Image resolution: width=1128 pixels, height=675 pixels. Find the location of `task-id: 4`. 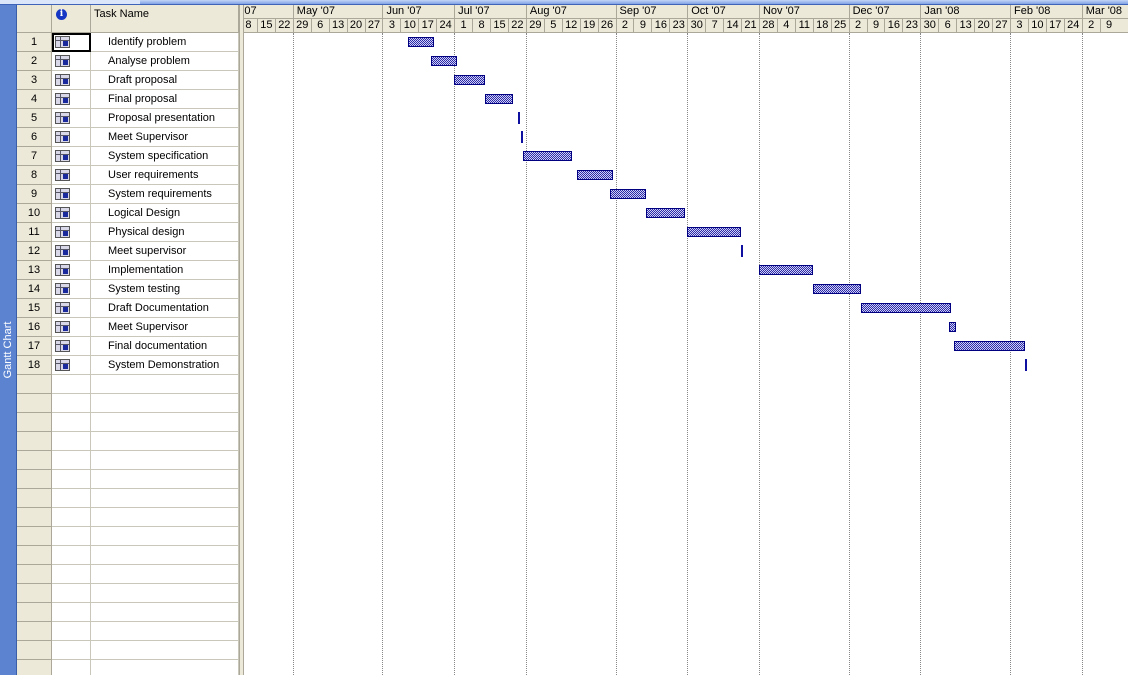

task-id: 4 is located at coordinates (34, 99).